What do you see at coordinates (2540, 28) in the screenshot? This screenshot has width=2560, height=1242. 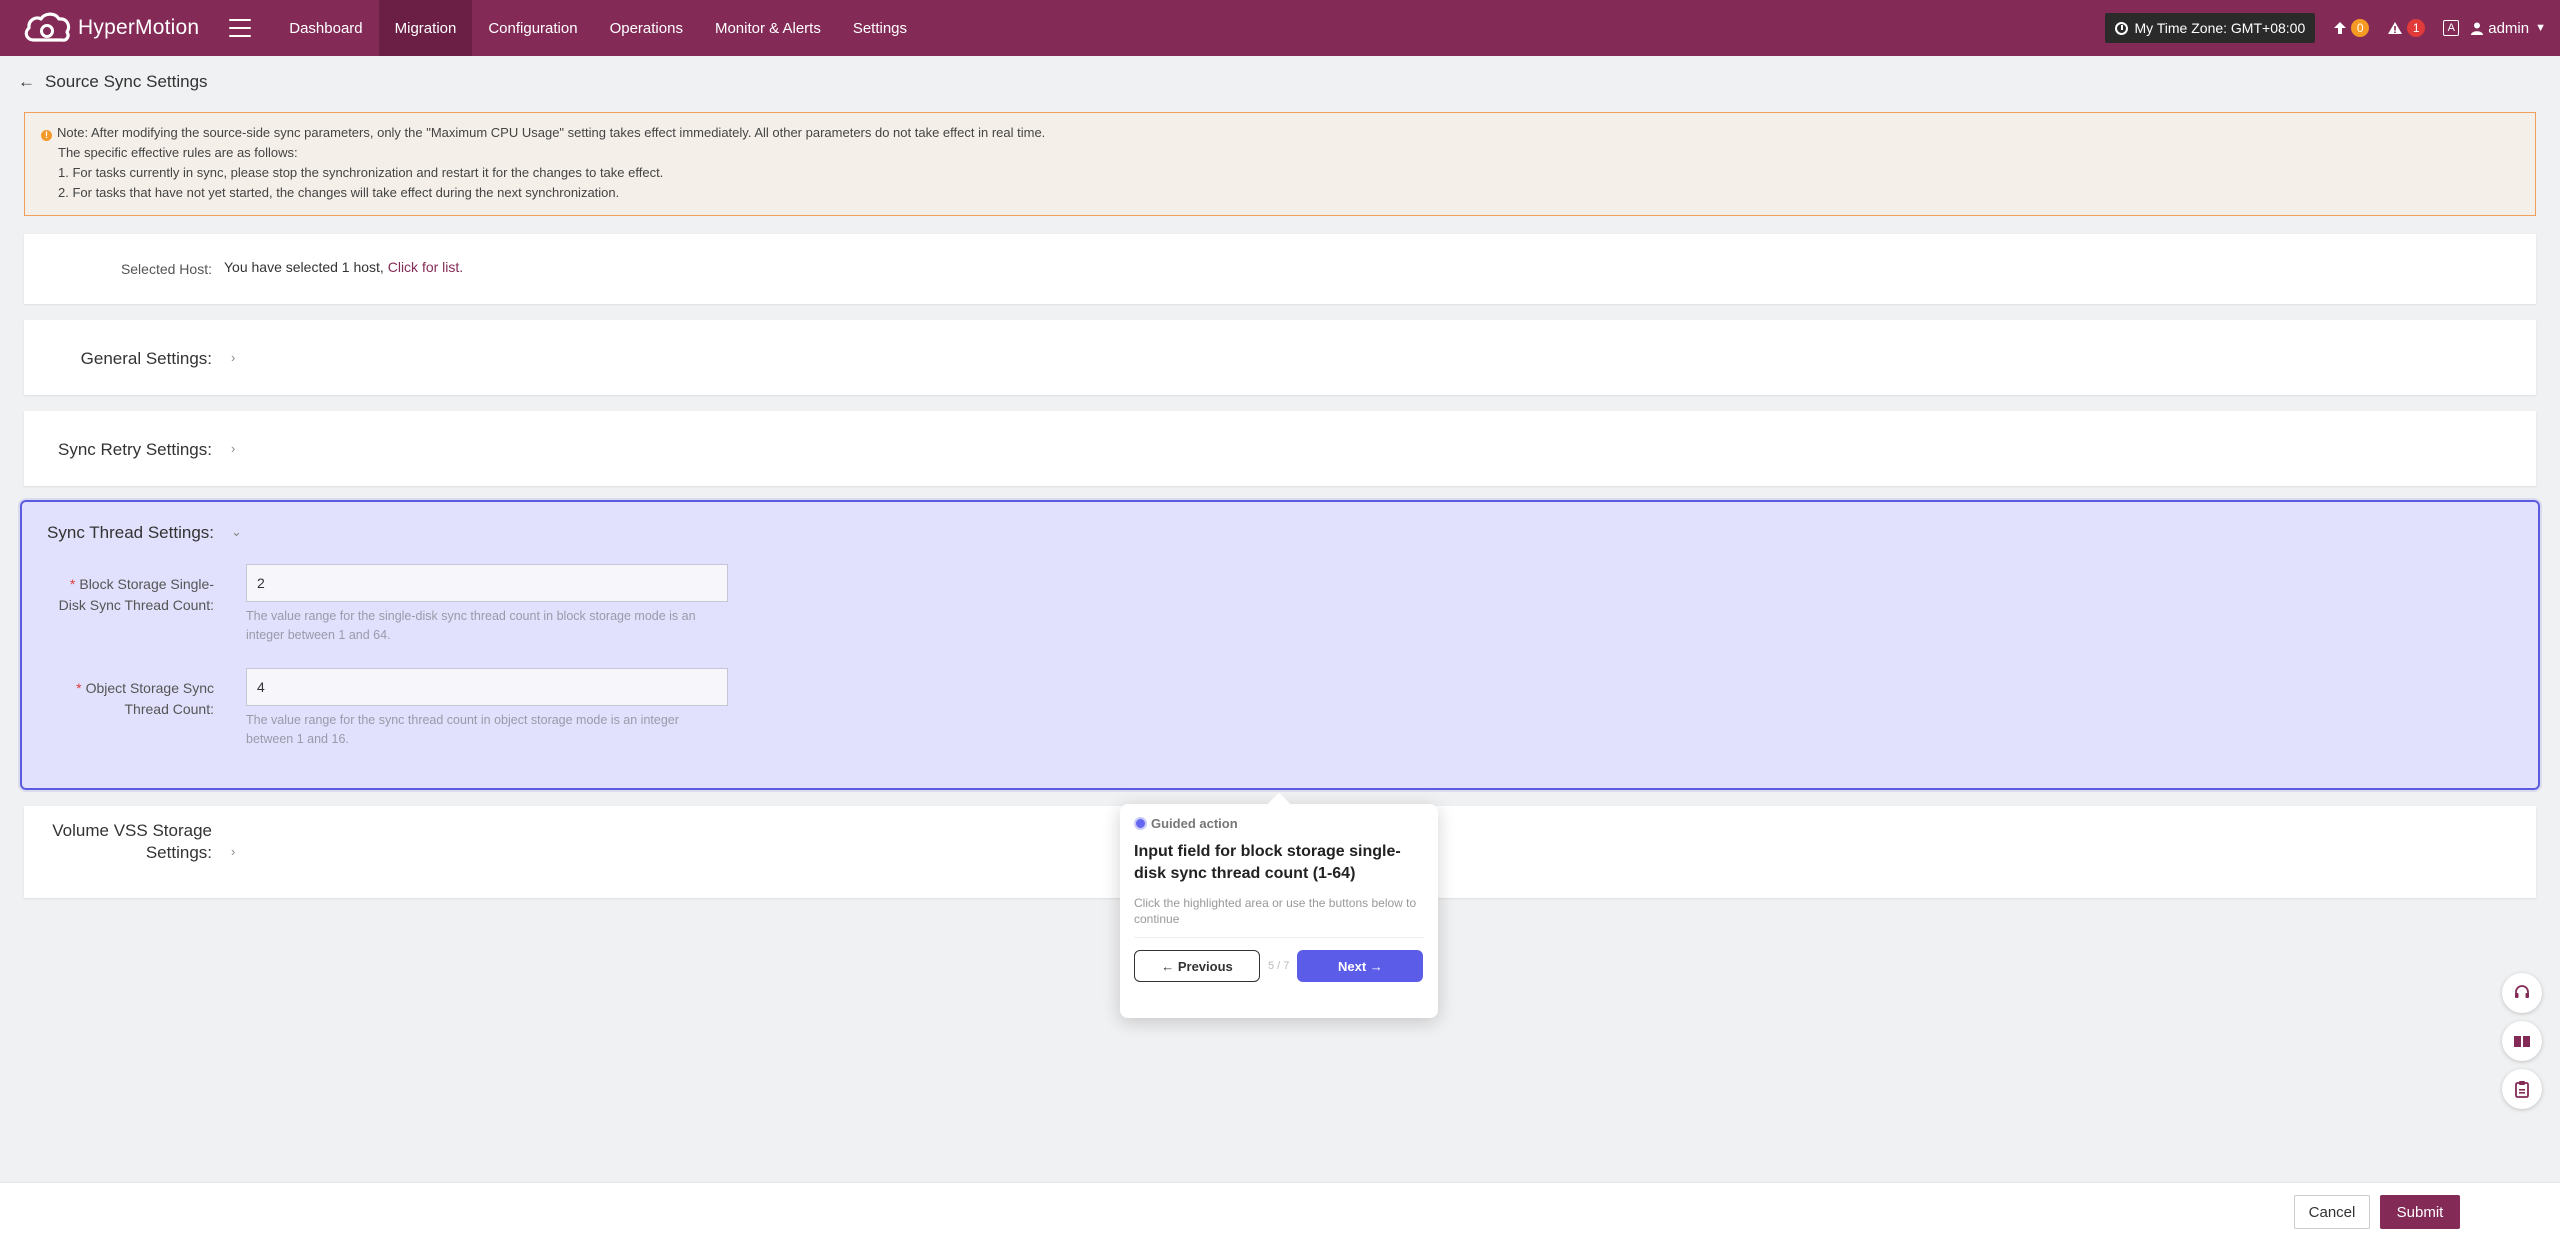 I see `chevron-down-icon: ▼` at bounding box center [2540, 28].